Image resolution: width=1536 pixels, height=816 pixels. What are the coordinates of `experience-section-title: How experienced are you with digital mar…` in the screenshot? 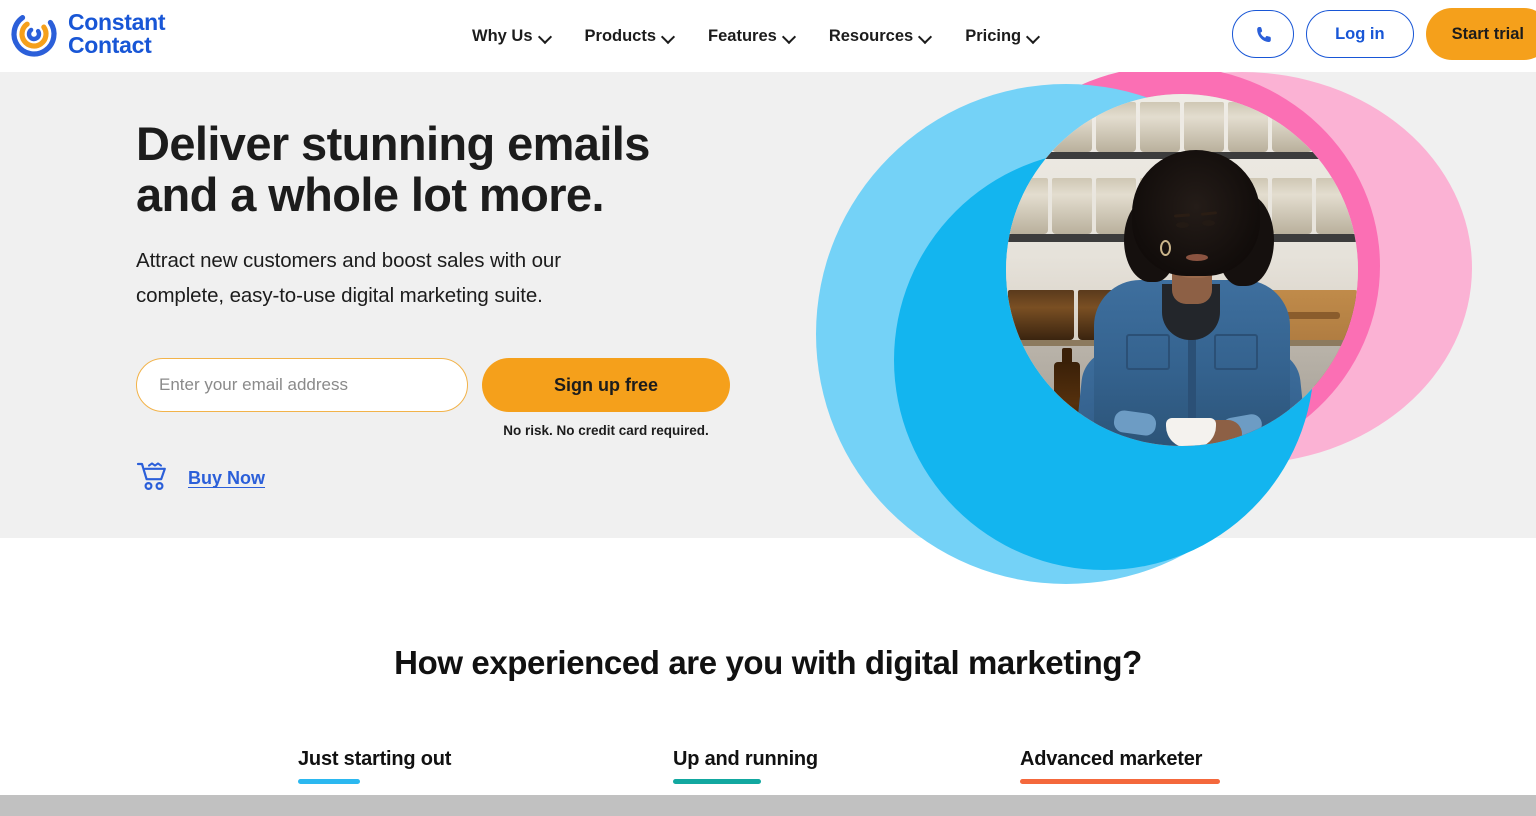 It's located at (768, 662).